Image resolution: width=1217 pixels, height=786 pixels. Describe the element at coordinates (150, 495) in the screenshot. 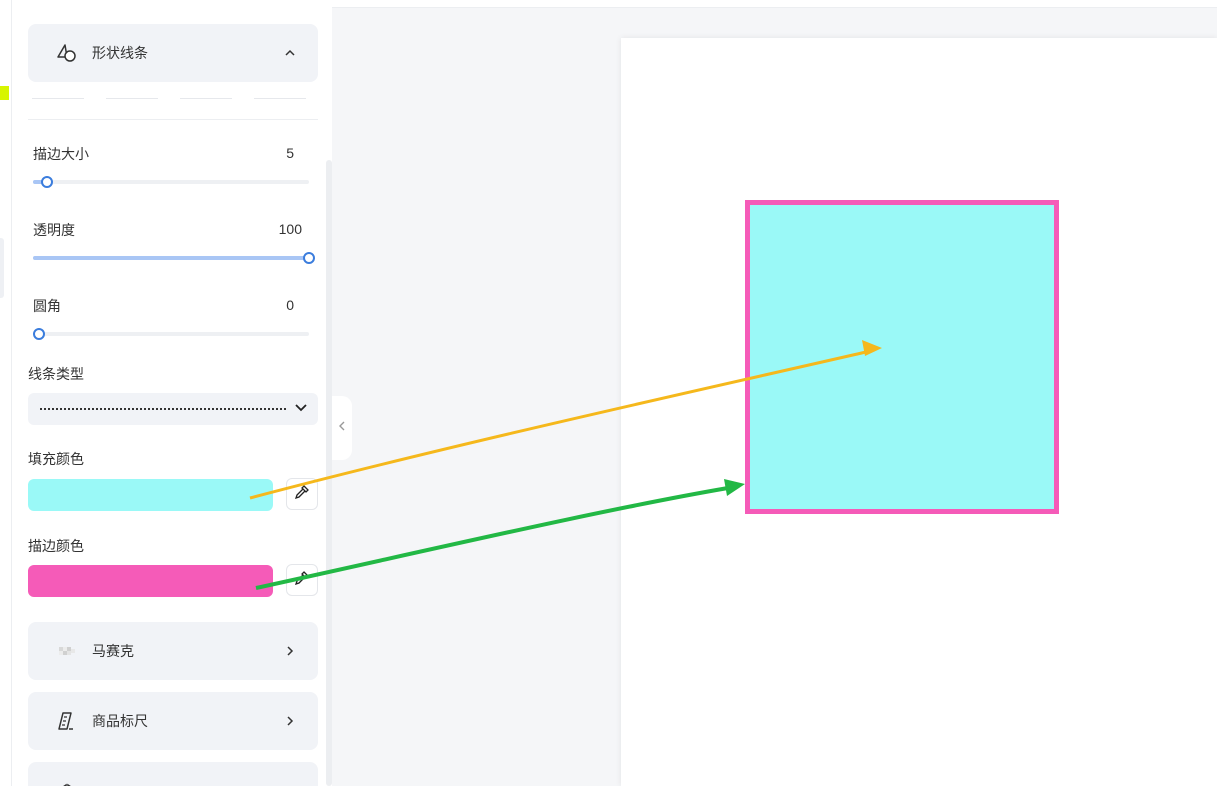

I see `fill-color-swatch` at that location.